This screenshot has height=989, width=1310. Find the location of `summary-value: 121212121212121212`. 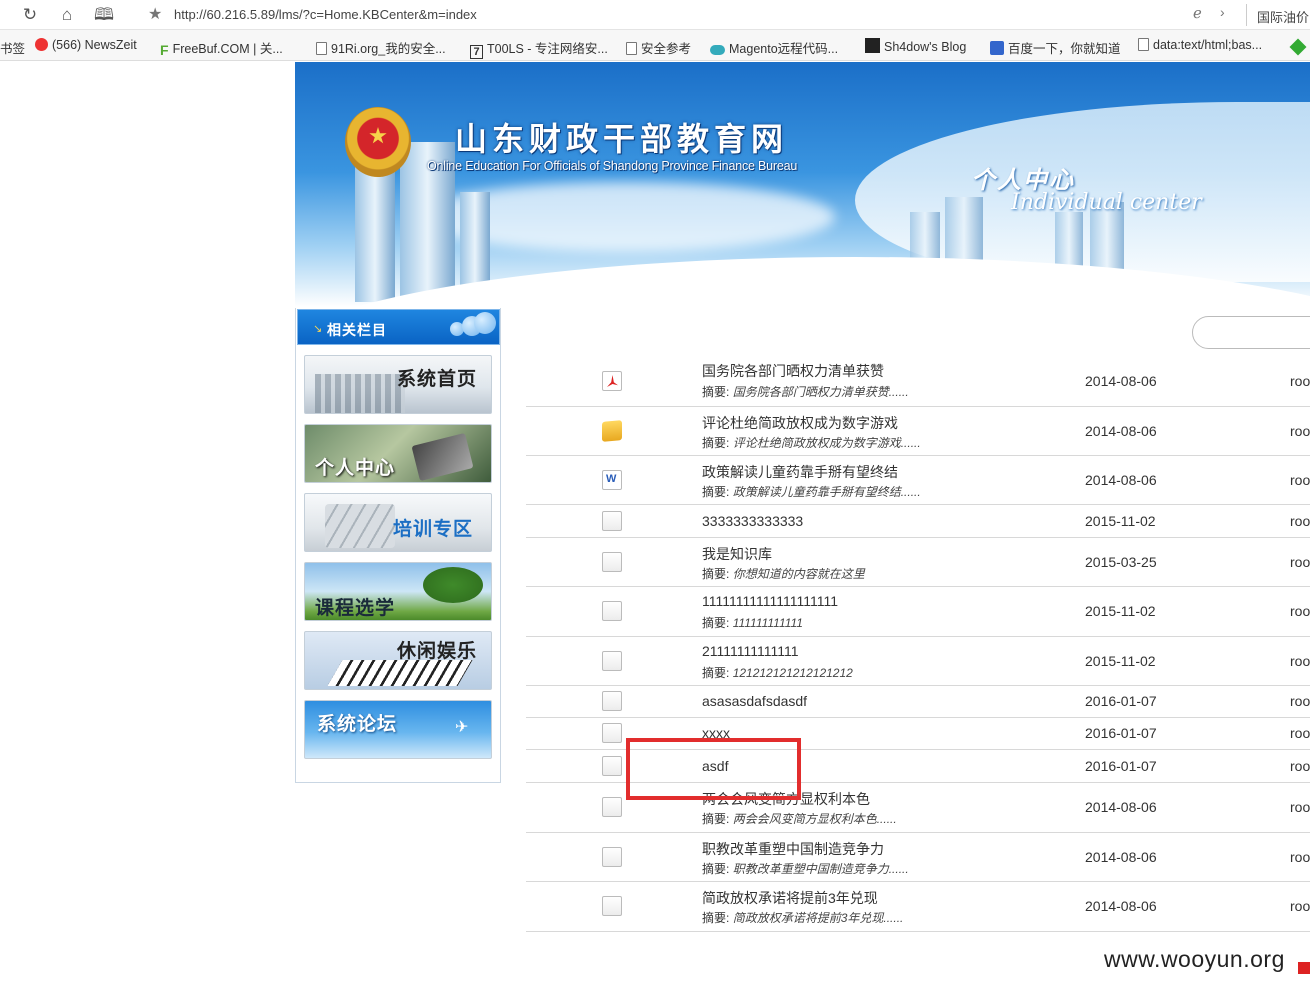

summary-value: 121212121212121212 is located at coordinates (792, 673).